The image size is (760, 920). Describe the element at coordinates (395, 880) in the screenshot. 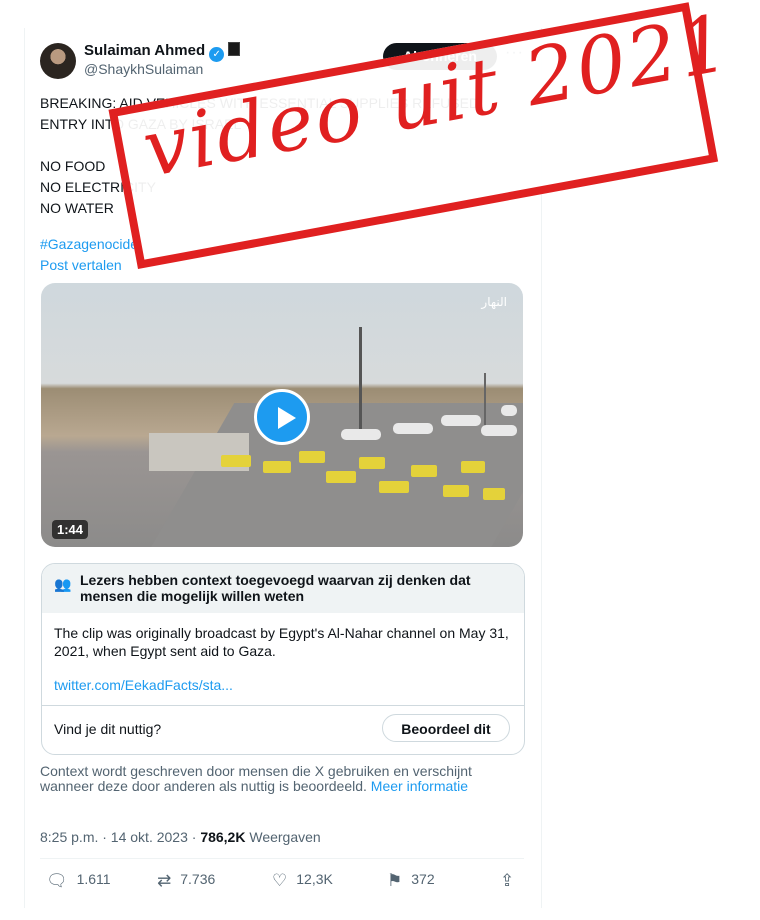

I see `bookmark-icon: ⚑` at that location.